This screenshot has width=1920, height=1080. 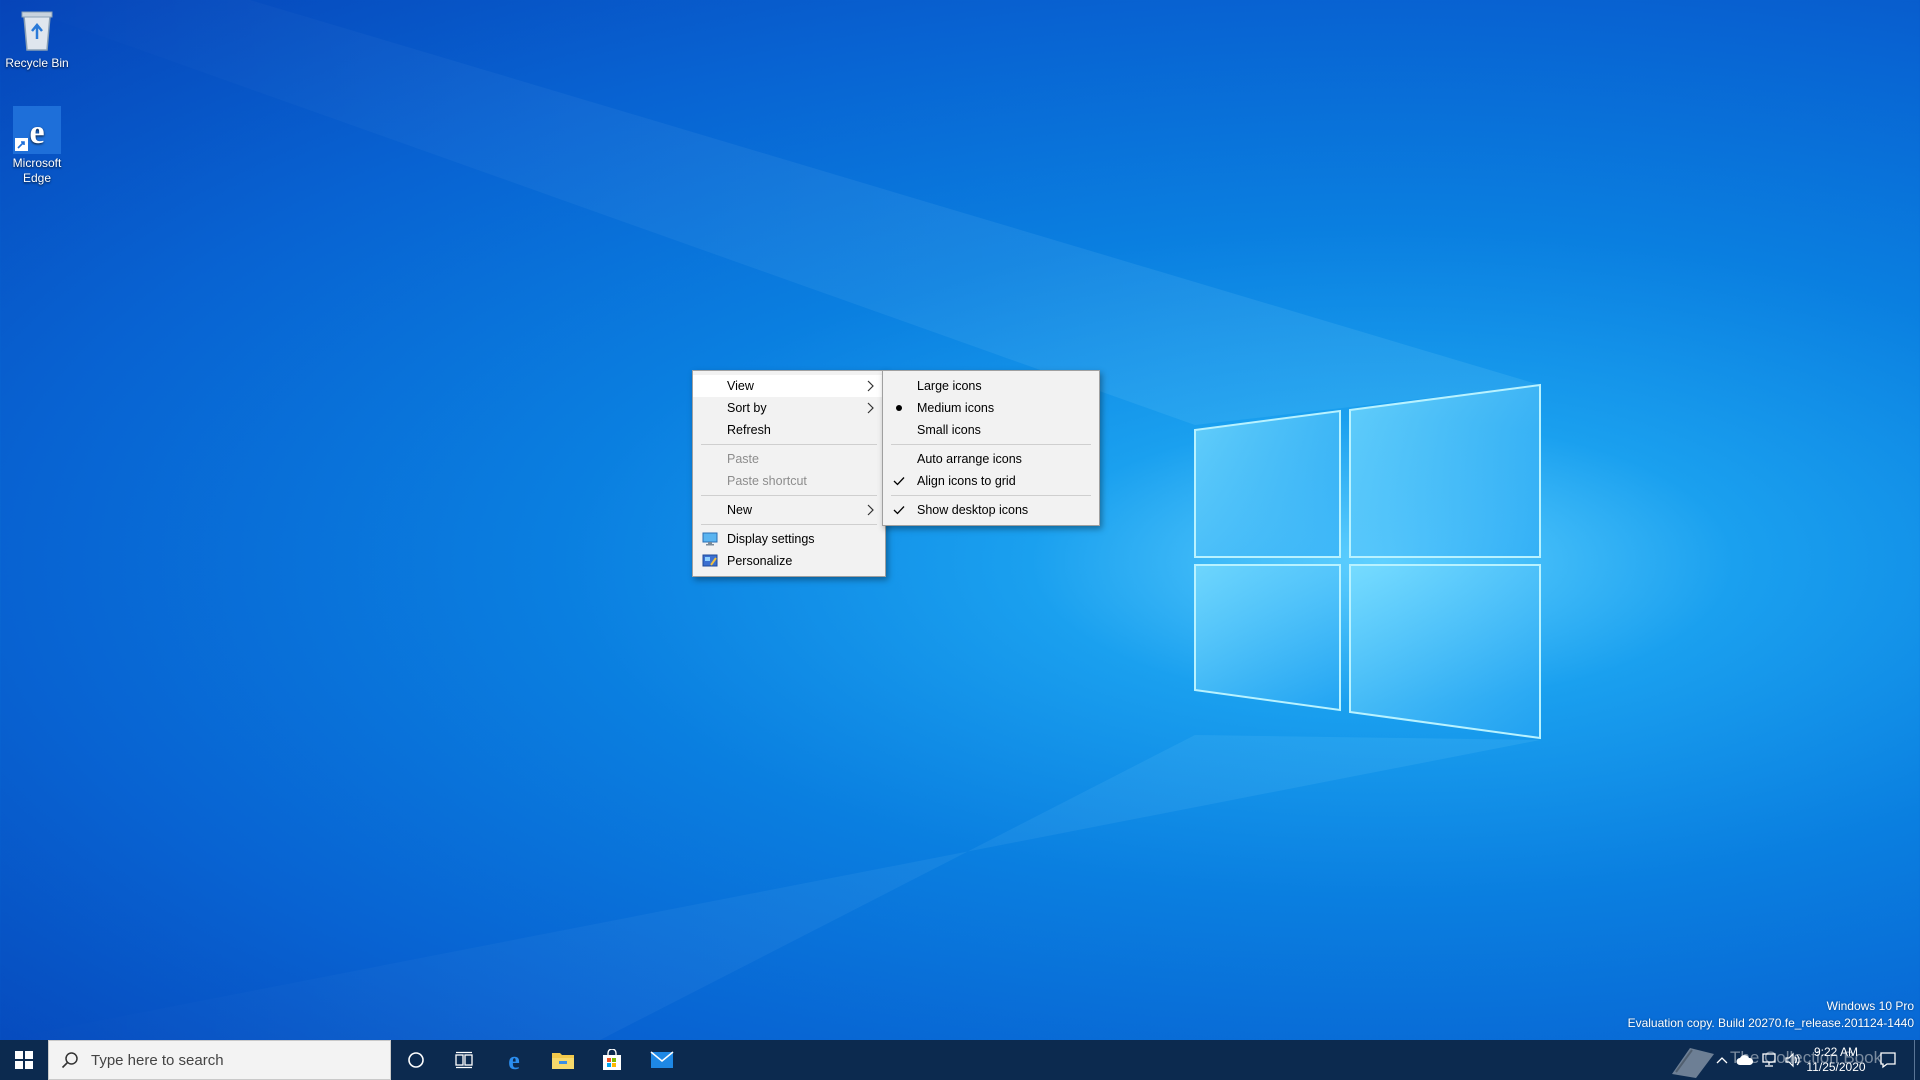 I want to click on menu-item-label: Align icons to grid, so click(x=966, y=481).